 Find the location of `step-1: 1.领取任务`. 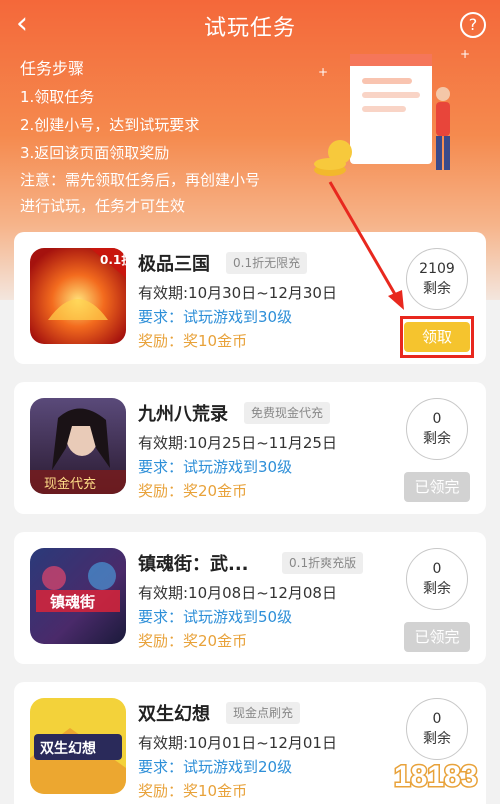

step-1: 1.领取任务 is located at coordinates (57, 97).